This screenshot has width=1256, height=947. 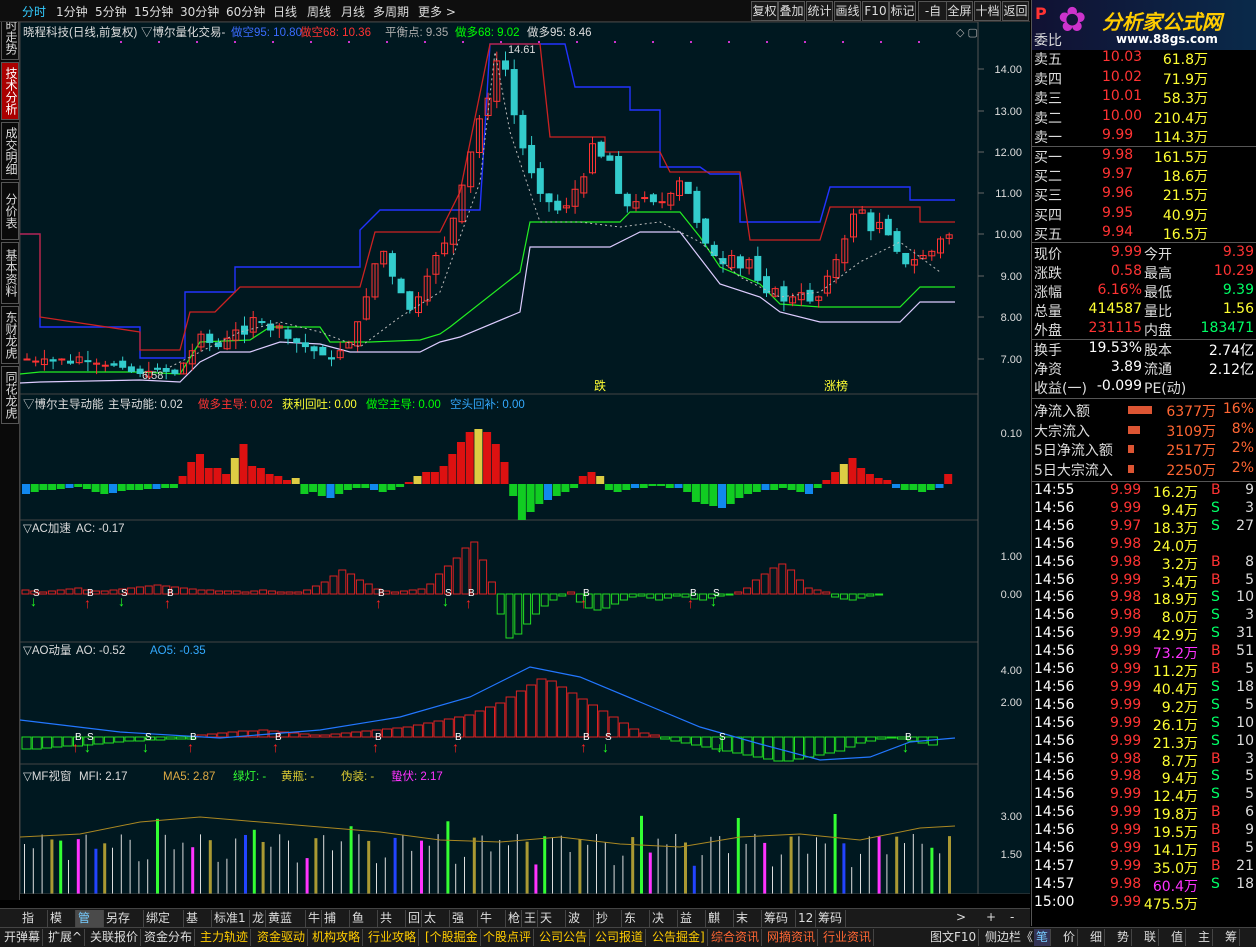 I want to click on indicator-tab-5: 基本, so click(x=198, y=926).